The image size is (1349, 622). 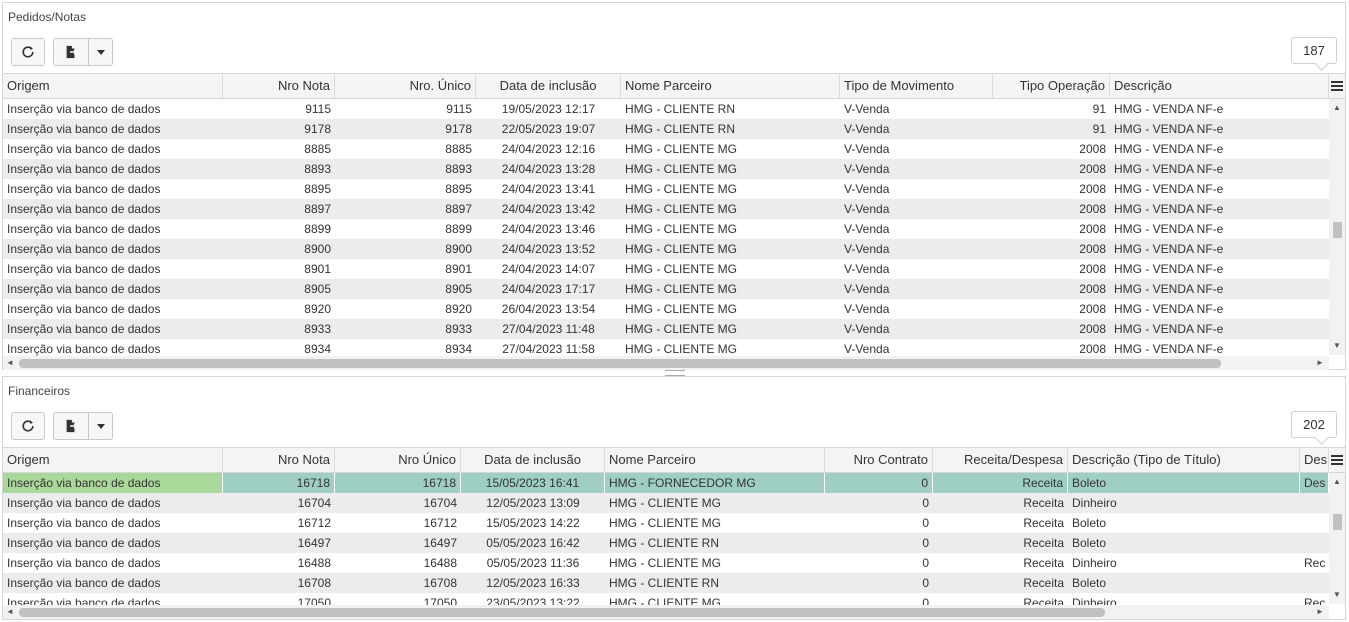 I want to click on refresh-icon, so click(x=28, y=426).